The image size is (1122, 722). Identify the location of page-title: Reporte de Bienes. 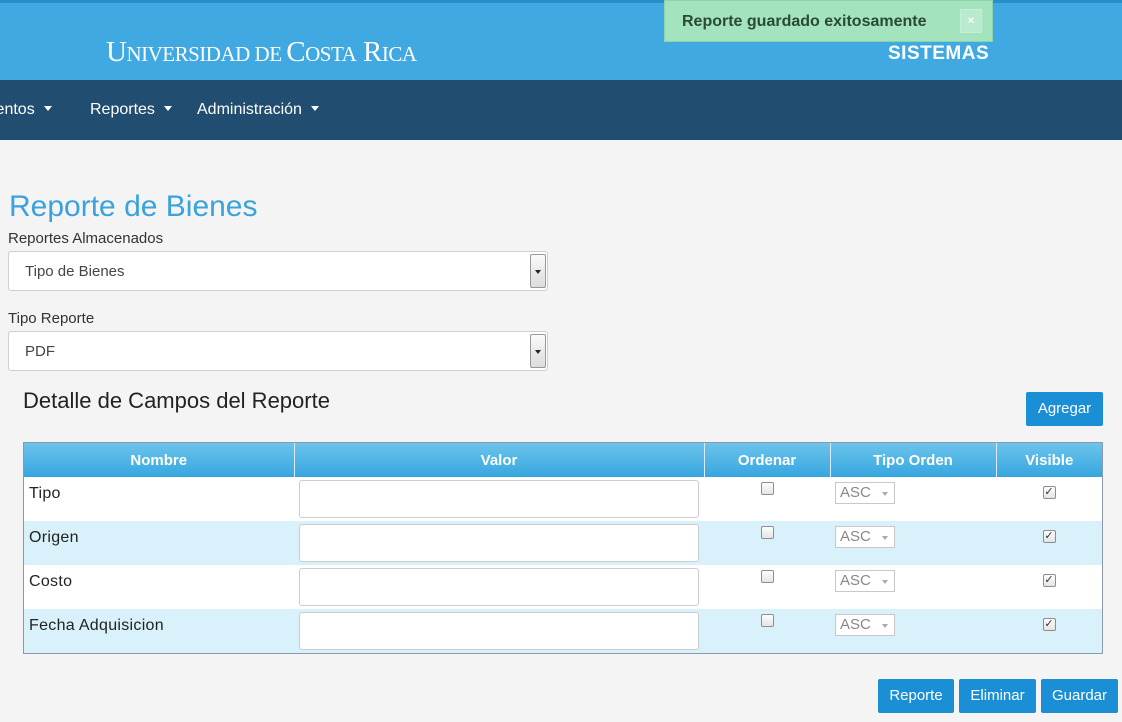
(133, 206).